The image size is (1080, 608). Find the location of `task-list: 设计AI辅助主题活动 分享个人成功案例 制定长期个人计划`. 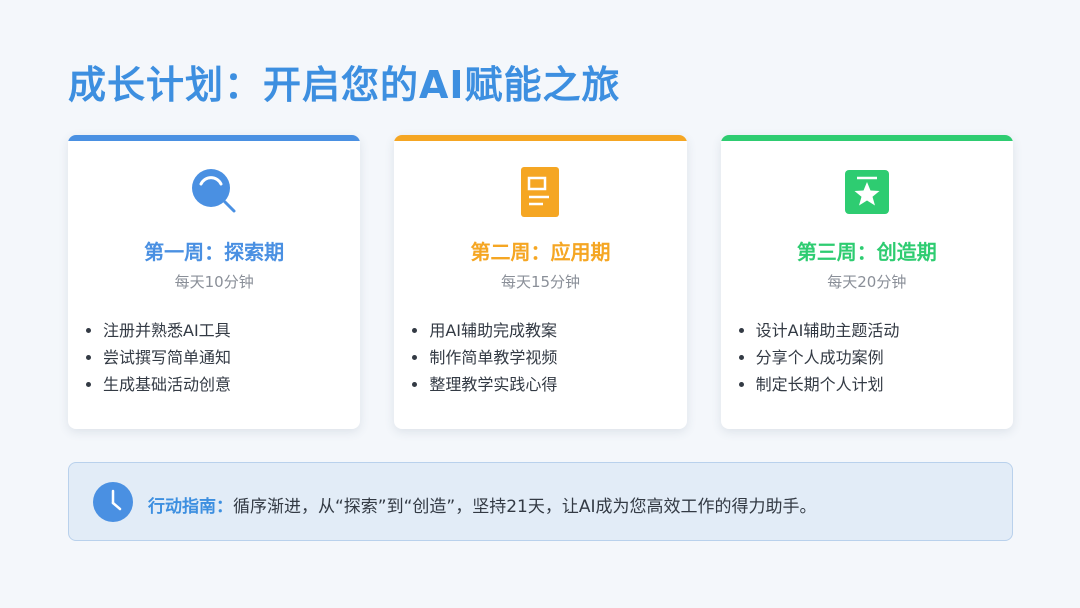

task-list: 设计AI辅助主题活动 分享个人成功案例 制定长期个人计划 is located at coordinates (819, 357).